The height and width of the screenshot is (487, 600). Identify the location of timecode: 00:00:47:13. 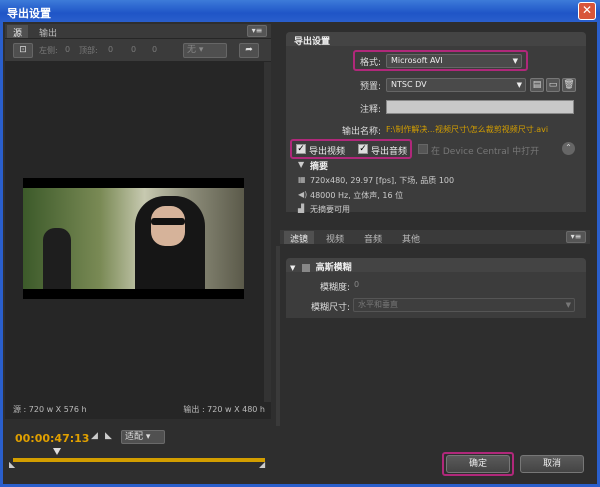
(52, 438).